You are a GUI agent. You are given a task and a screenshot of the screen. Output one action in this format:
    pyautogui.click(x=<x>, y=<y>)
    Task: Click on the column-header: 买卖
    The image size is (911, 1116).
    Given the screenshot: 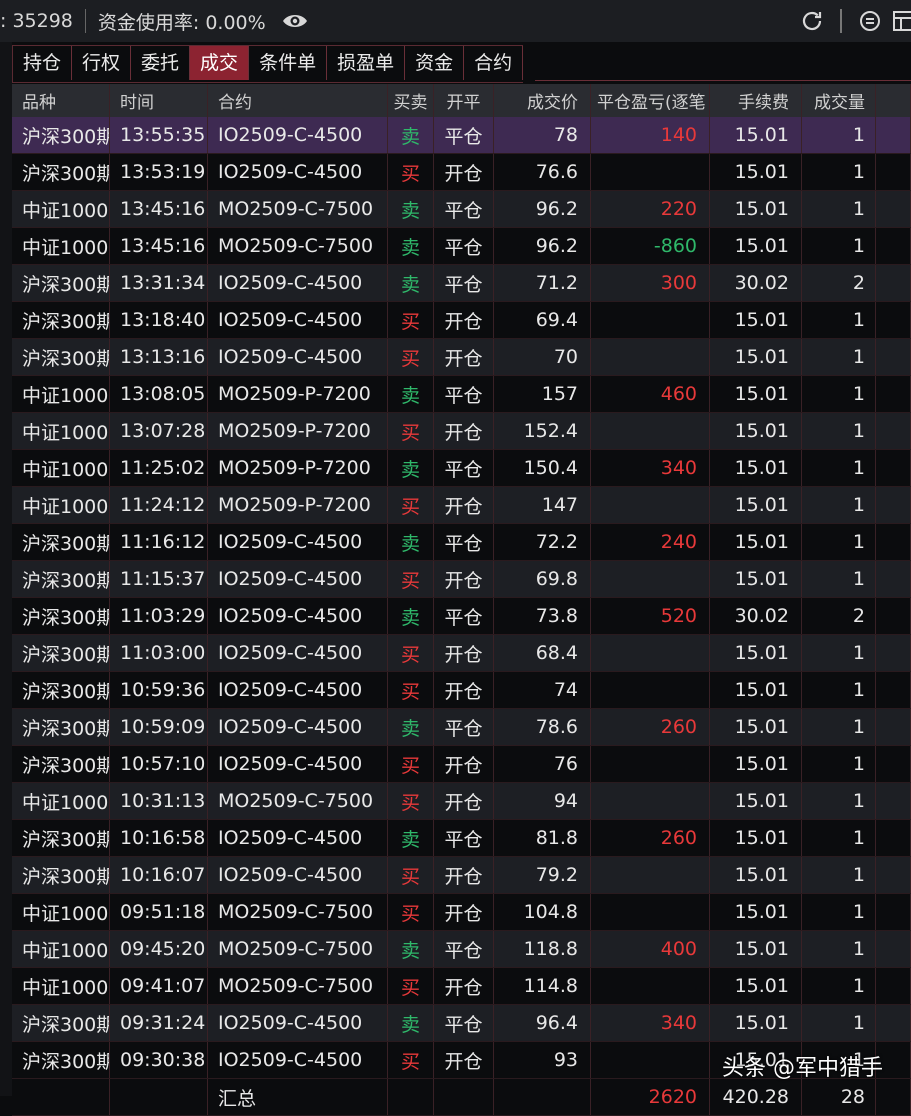 What is the action you would take?
    pyautogui.click(x=411, y=100)
    